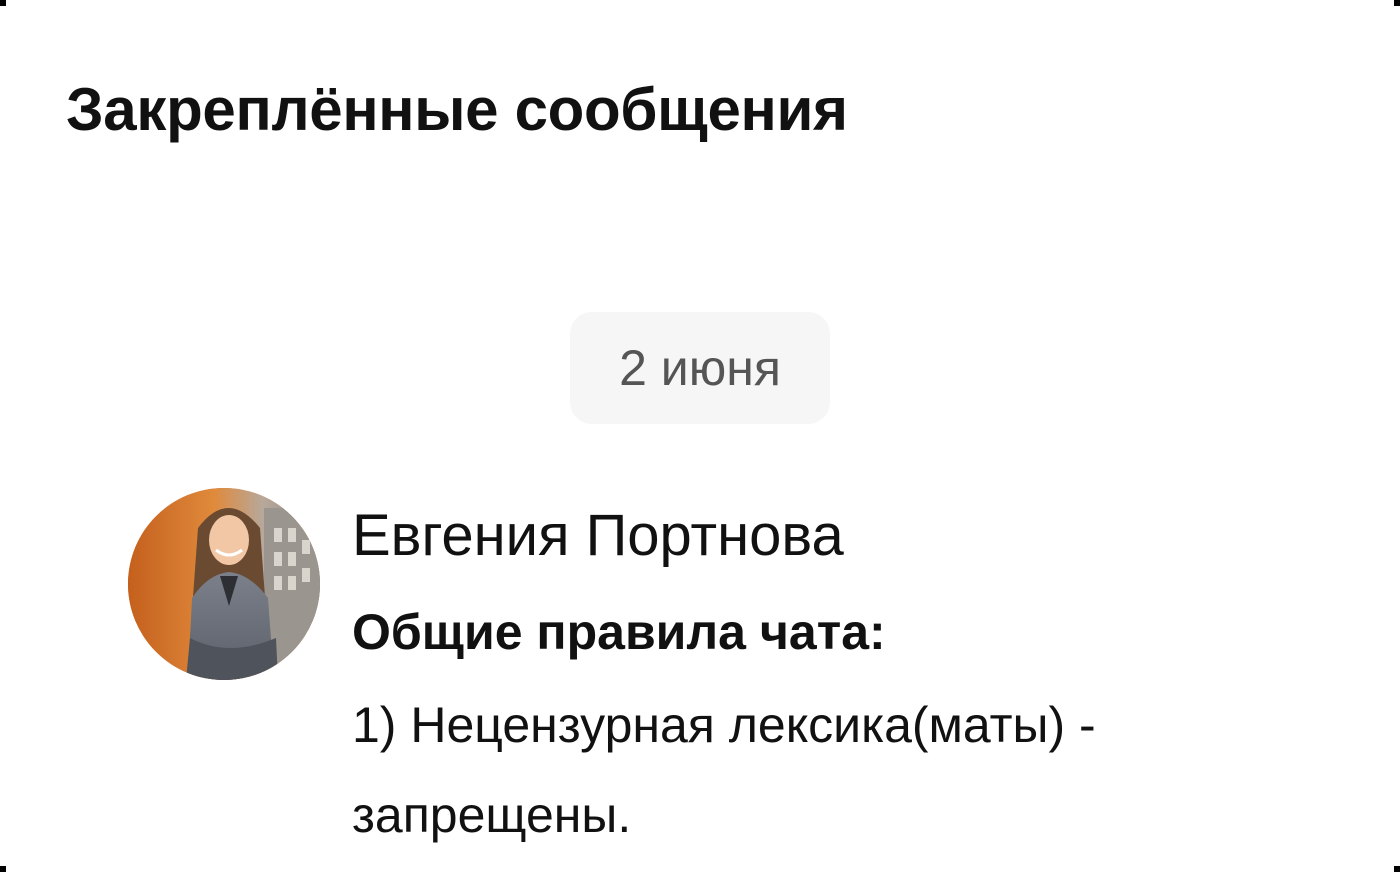  Describe the element at coordinates (832, 536) in the screenshot. I see `message-author: Евгения Портнова` at that location.